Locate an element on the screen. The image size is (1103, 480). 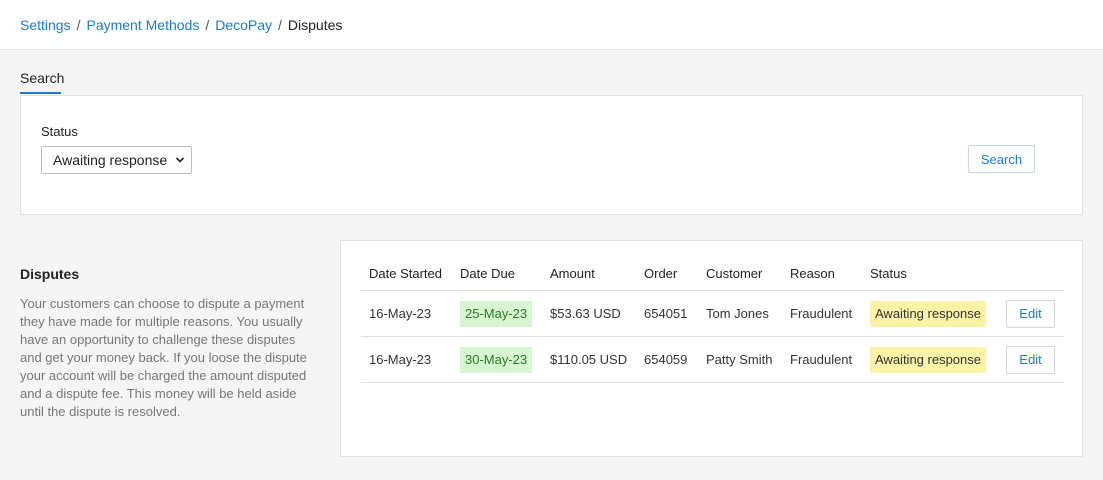
column-header-reason: Reason is located at coordinates (812, 273).